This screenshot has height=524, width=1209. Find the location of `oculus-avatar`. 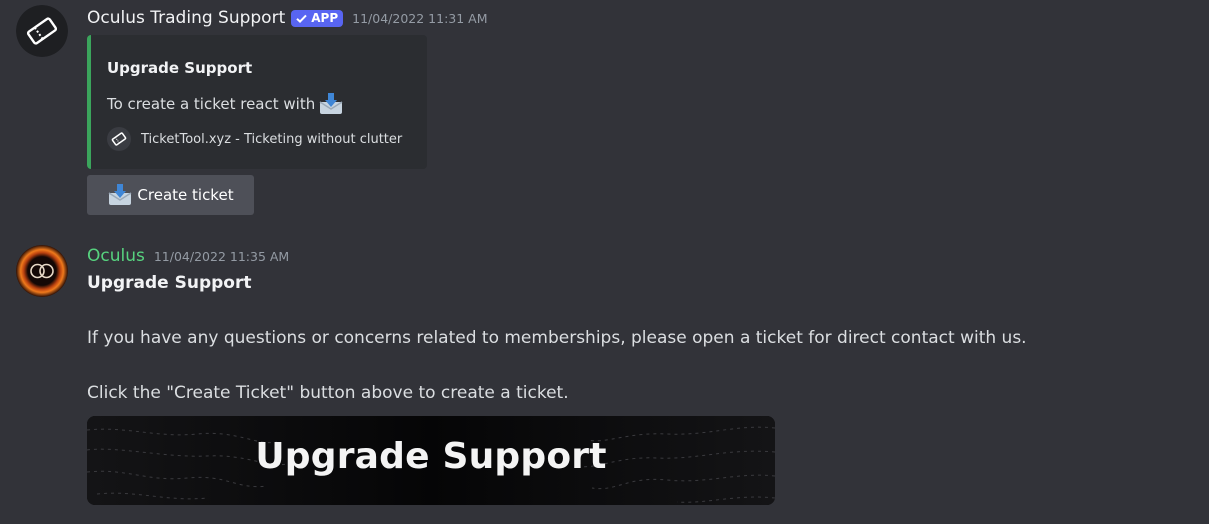

oculus-avatar is located at coordinates (42, 271).